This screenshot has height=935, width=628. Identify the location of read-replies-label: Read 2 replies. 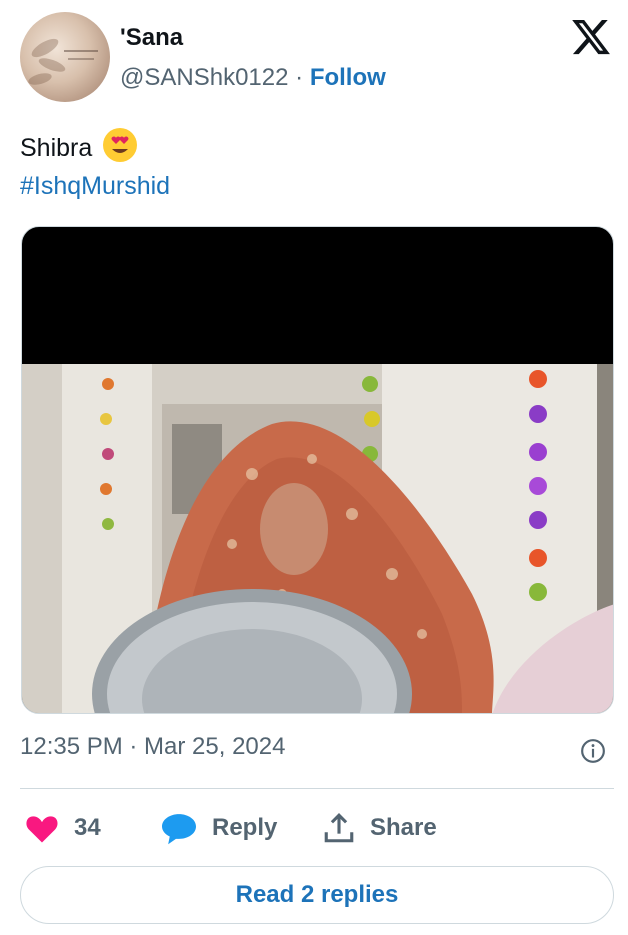
(317, 894).